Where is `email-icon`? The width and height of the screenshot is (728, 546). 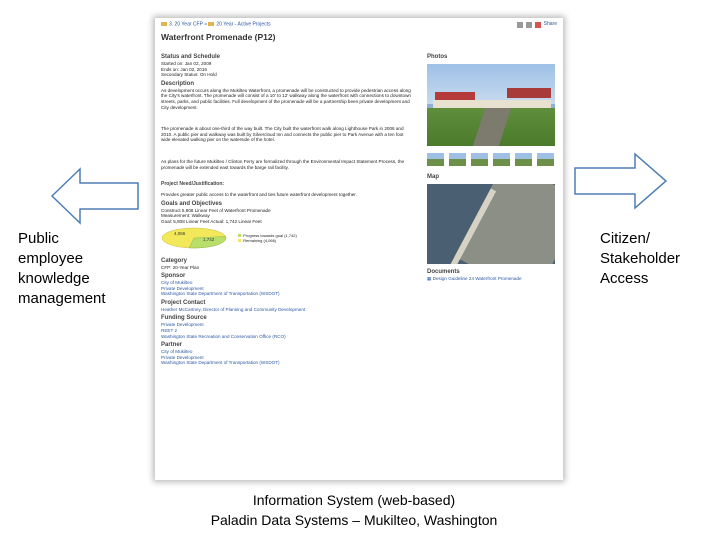
email-icon is located at coordinates (519, 25).